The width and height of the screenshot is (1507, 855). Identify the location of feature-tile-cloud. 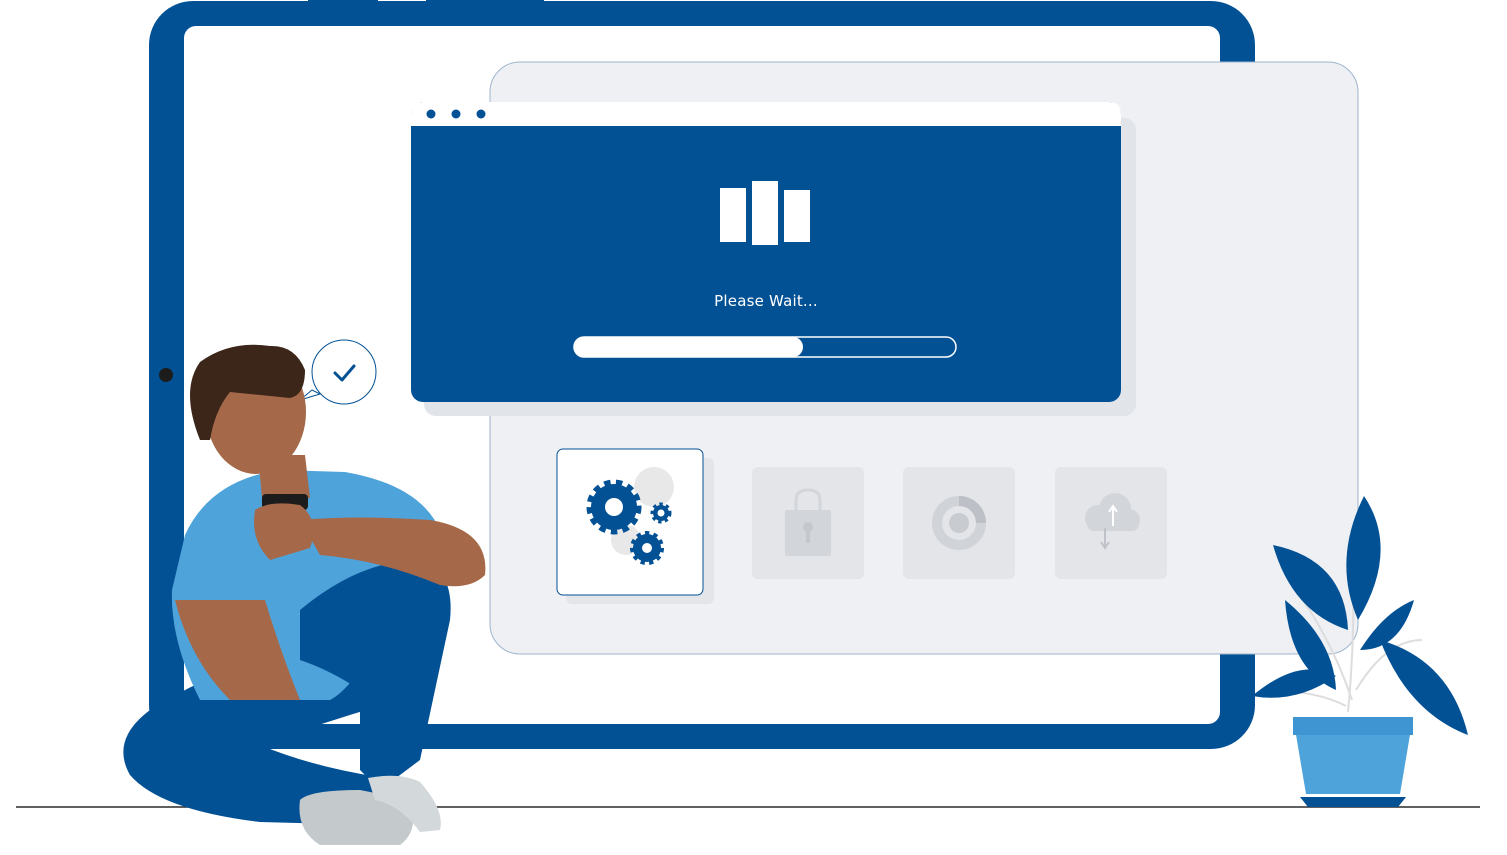
(1111, 523).